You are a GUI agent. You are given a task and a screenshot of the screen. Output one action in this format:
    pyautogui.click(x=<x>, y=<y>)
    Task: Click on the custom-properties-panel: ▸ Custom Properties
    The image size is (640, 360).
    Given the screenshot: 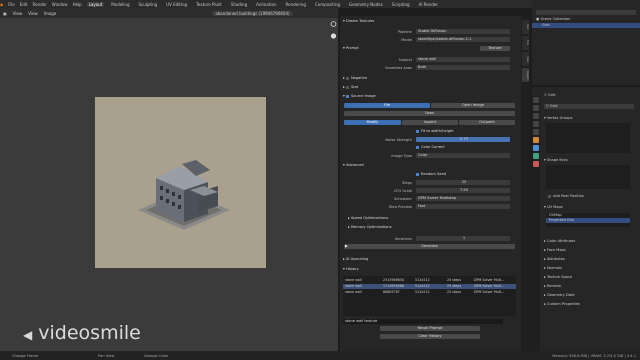 What is the action you would take?
    pyautogui.click(x=562, y=304)
    